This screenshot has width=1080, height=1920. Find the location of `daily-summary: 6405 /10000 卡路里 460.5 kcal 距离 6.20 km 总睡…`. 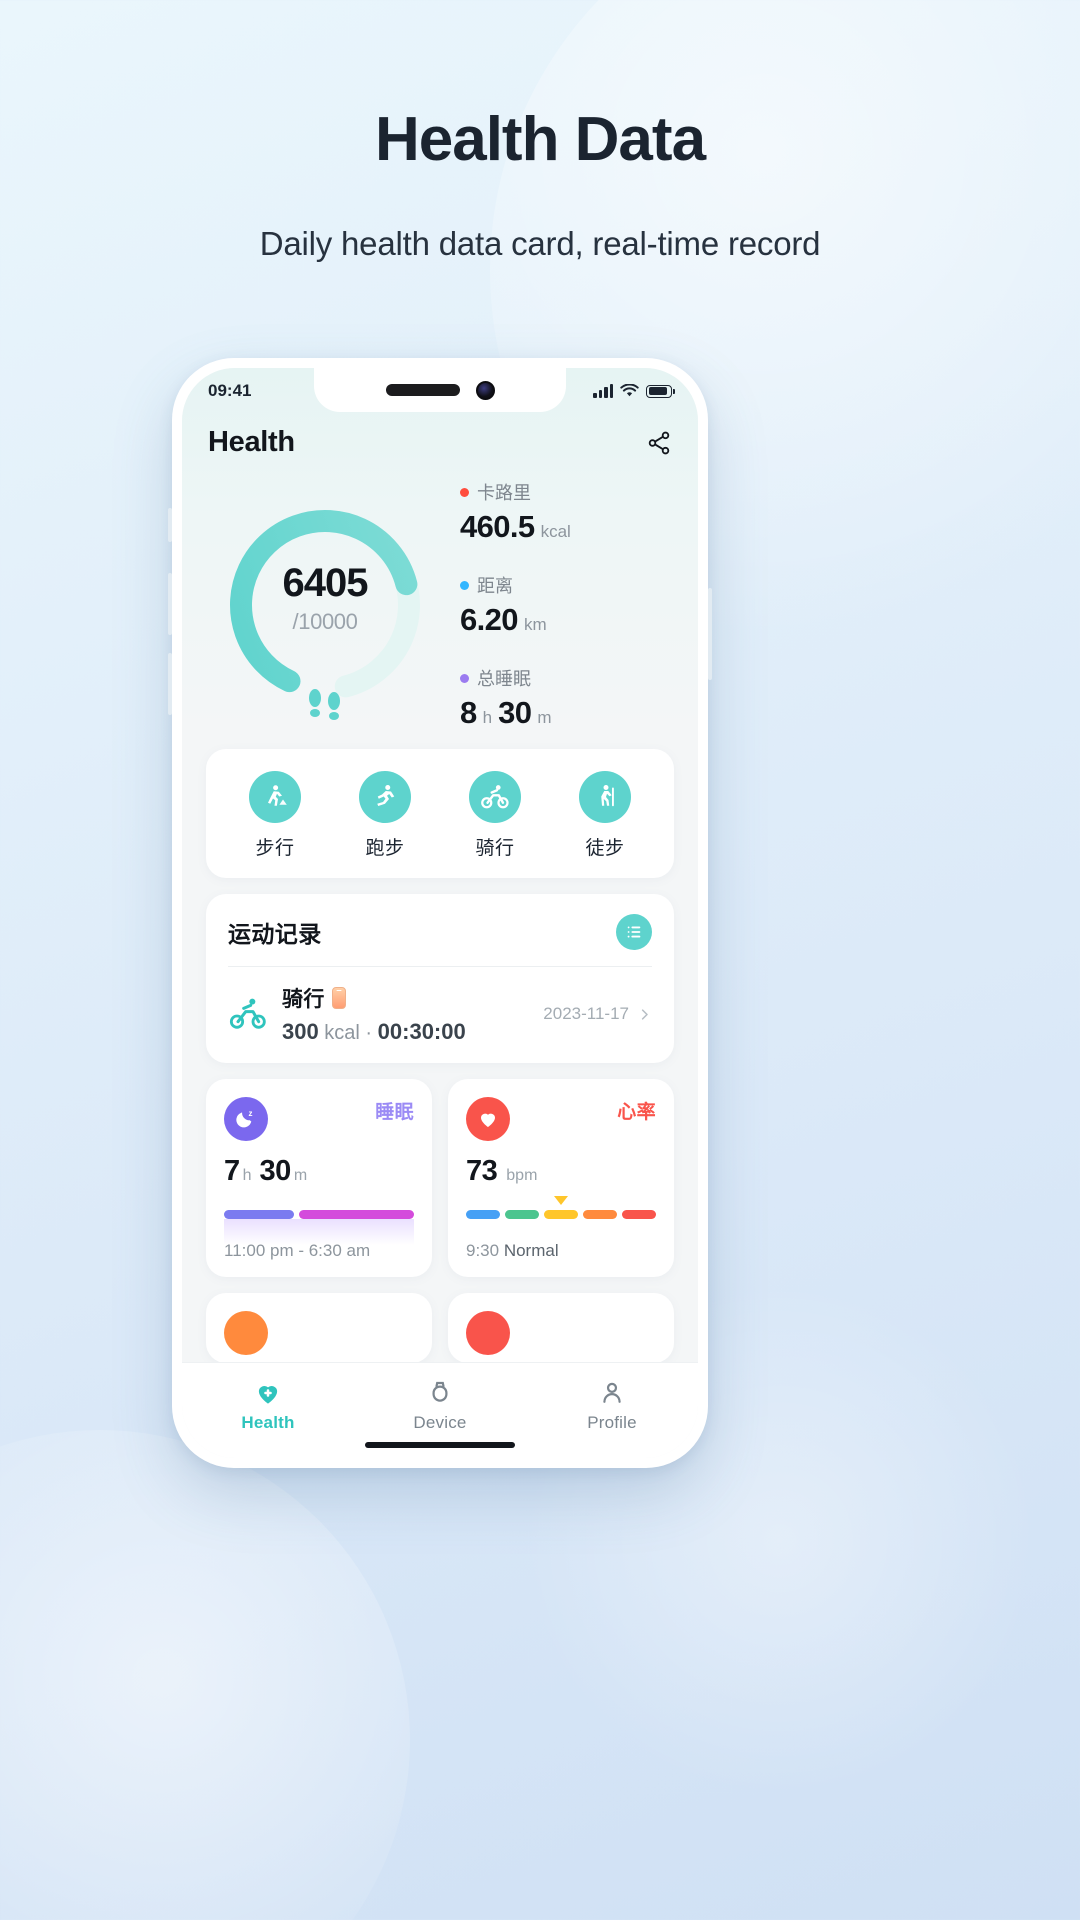

daily-summary: 6405 /10000 卡路里 460.5 kcal 距离 6.20 km 总睡… is located at coordinates (440, 601).